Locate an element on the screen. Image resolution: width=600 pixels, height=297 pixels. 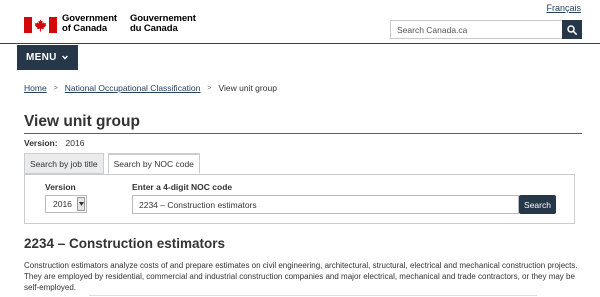
noc-code-label: Enter a 4-digit NOC code is located at coordinates (182, 187).